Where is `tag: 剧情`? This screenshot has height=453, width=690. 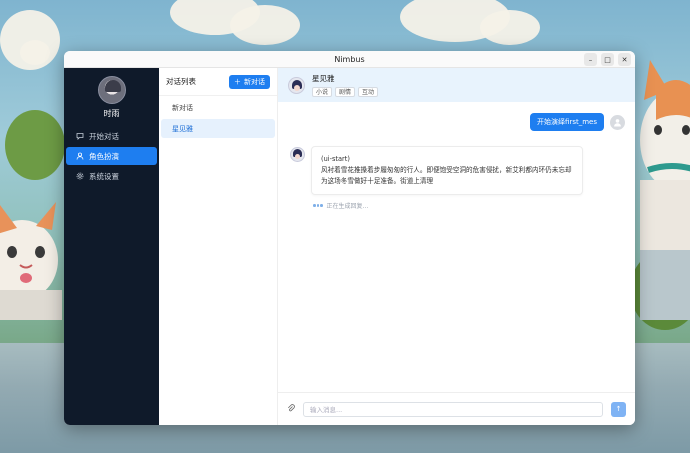
tag: 剧情 is located at coordinates (345, 92).